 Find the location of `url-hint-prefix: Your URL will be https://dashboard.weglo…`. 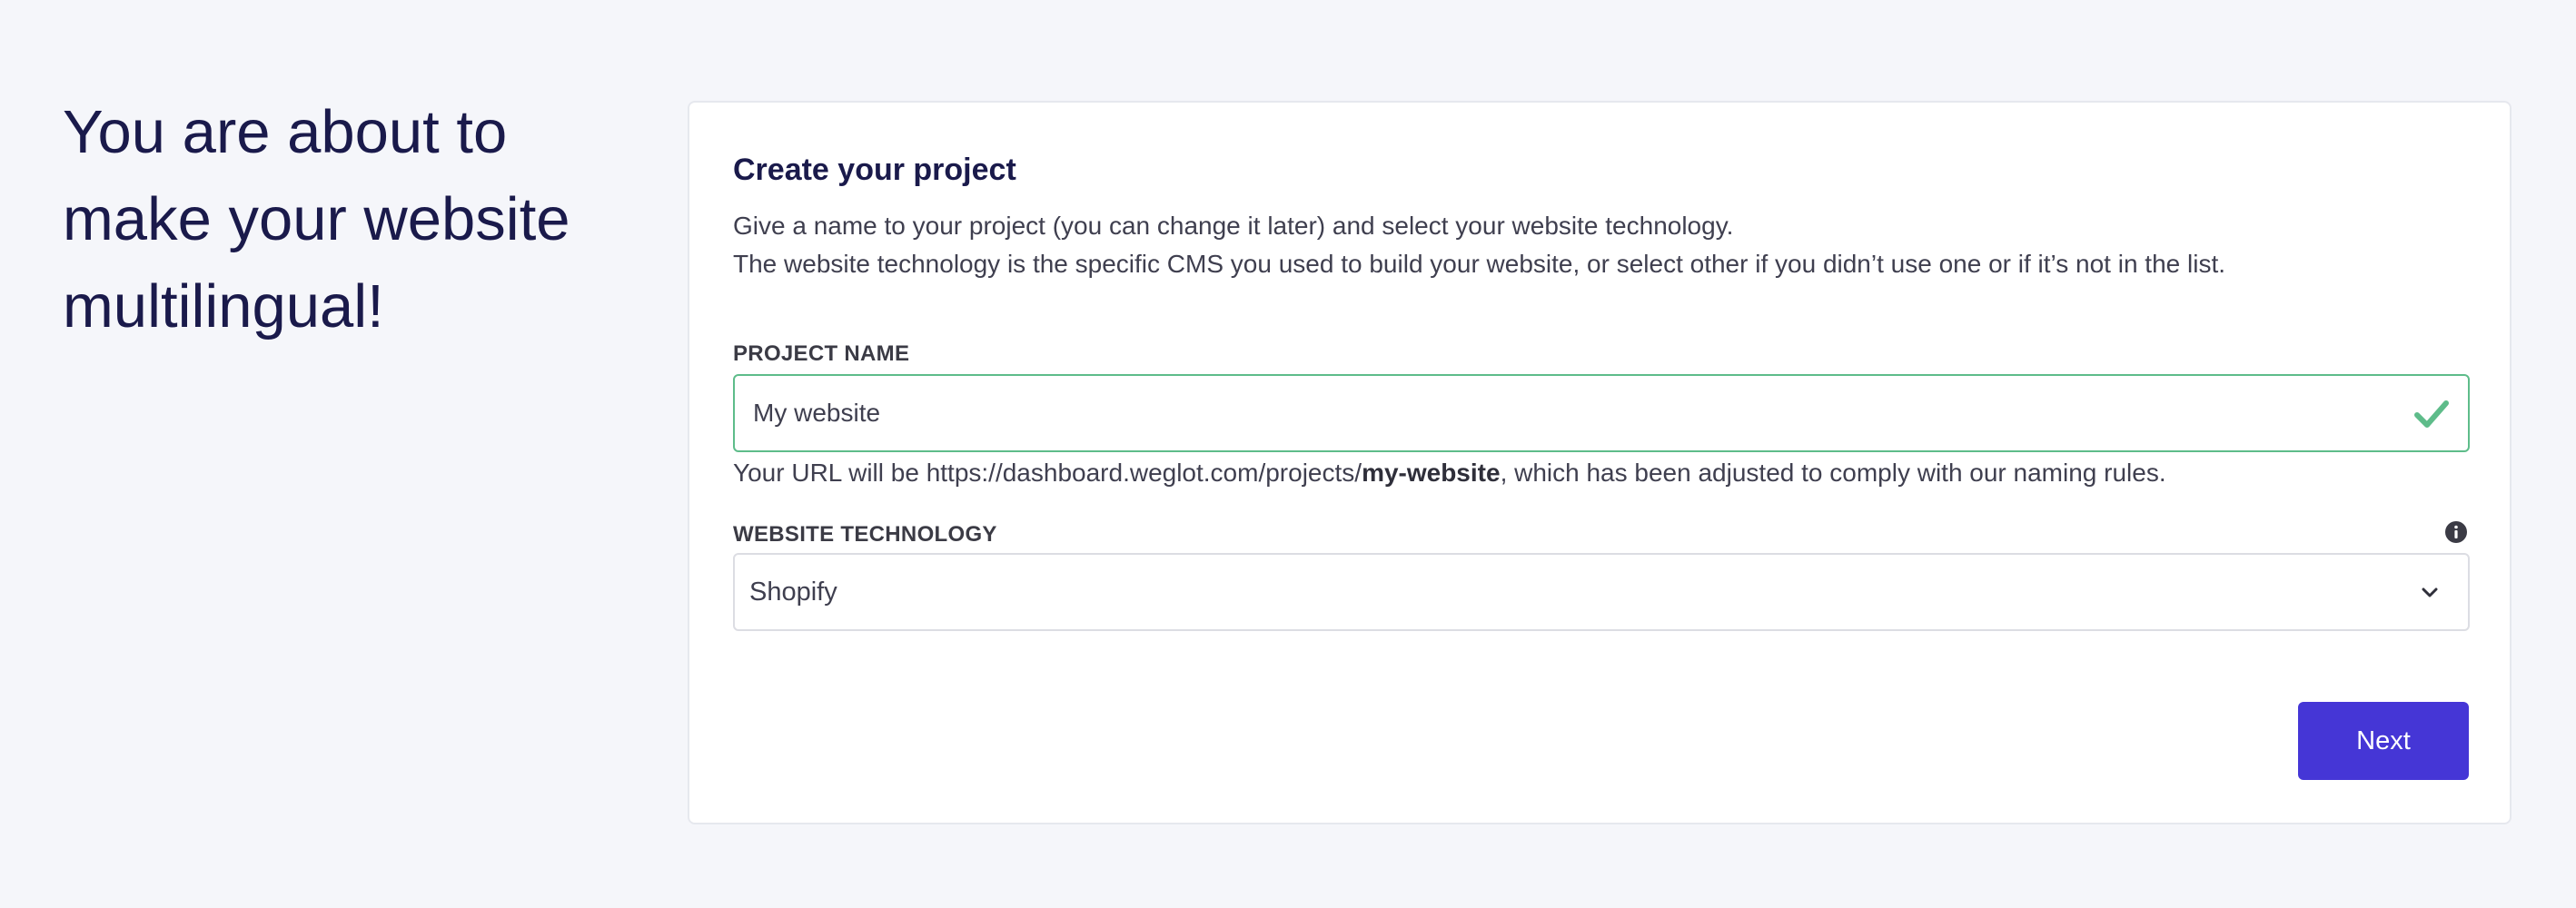

url-hint-prefix: Your URL will be https://dashboard.weglo… is located at coordinates (1047, 473).